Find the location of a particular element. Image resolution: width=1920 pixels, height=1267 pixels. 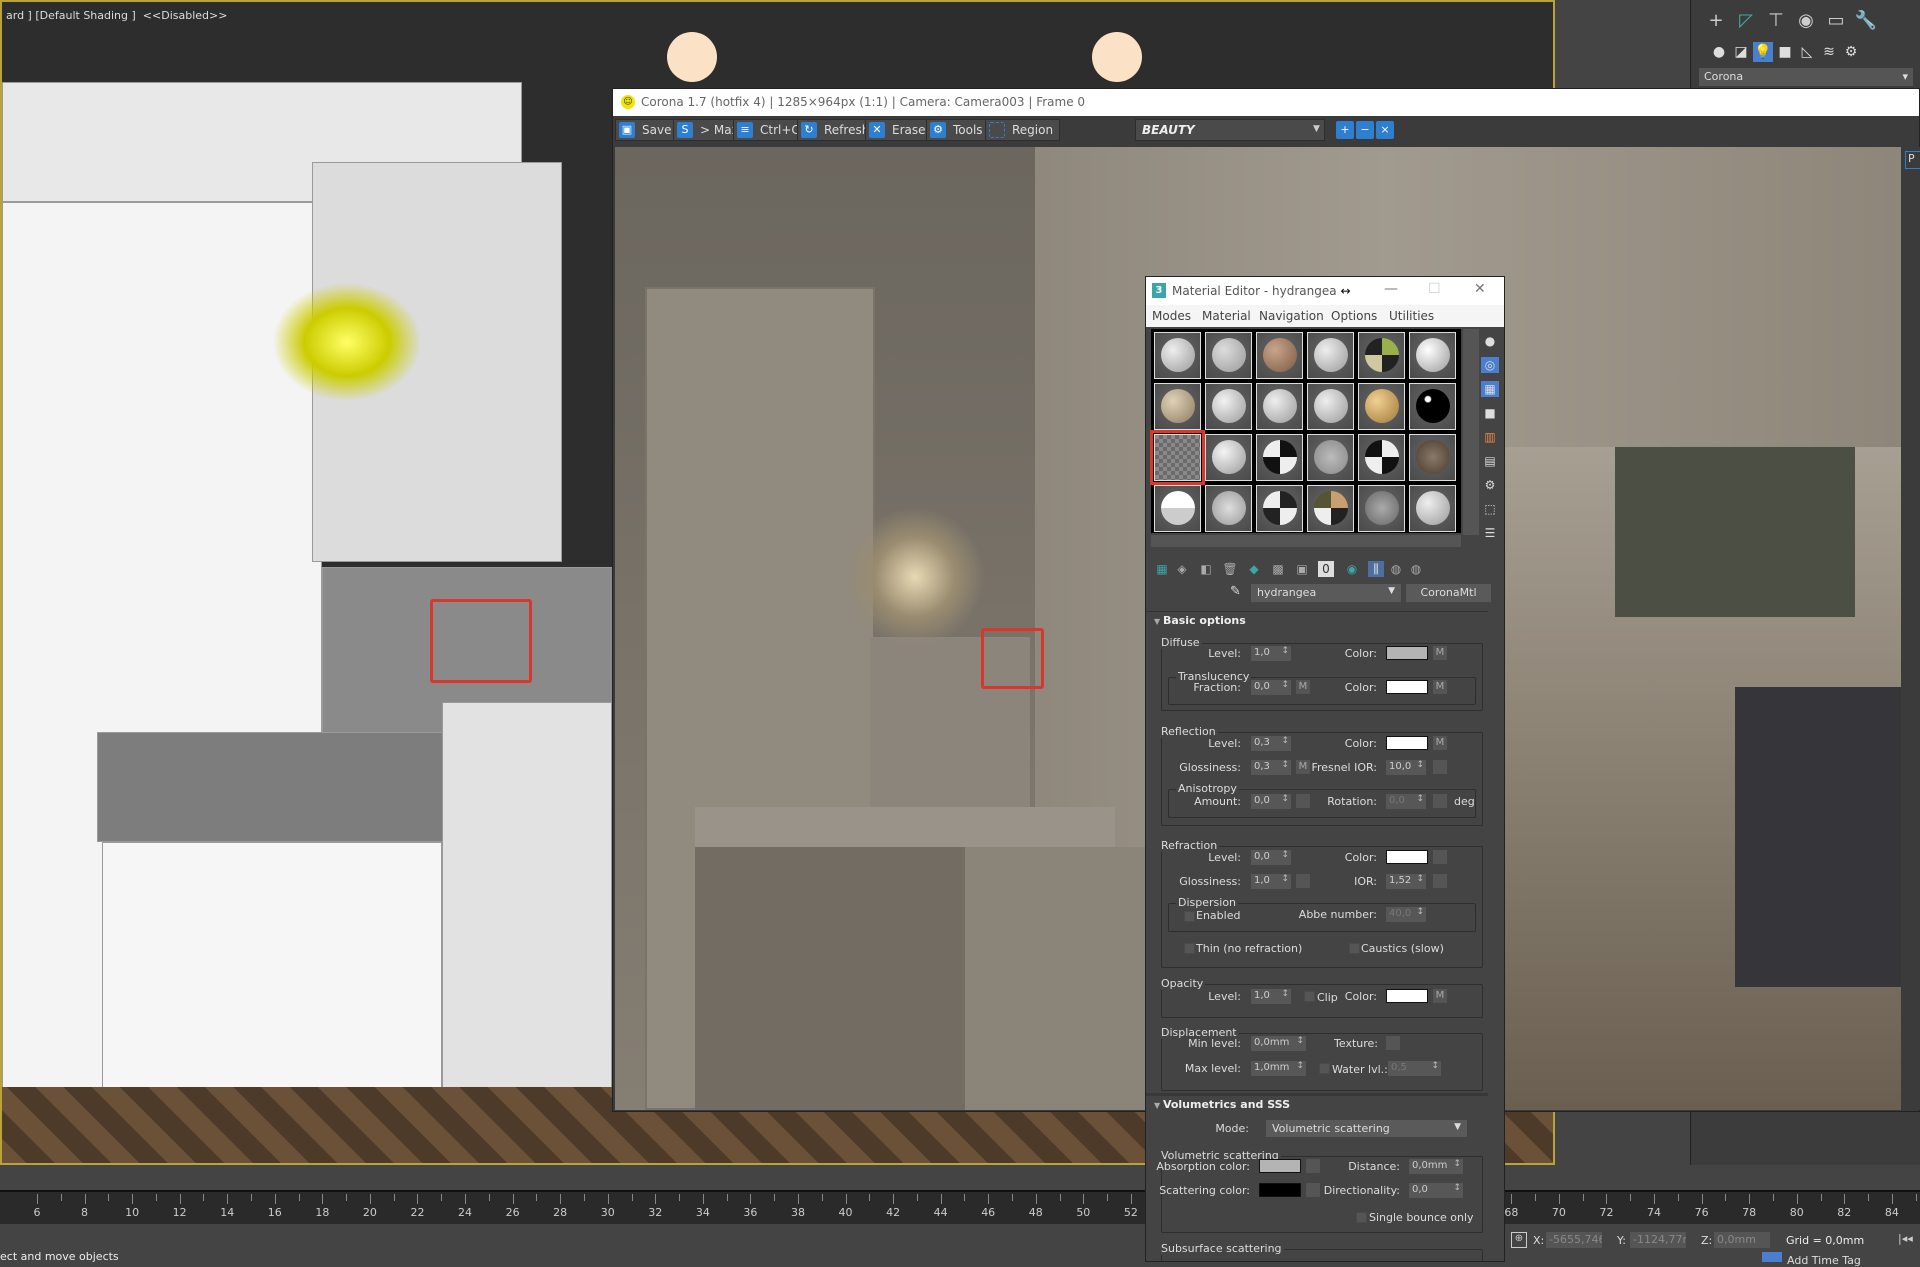

translucency-map-button: M is located at coordinates (1440, 687).